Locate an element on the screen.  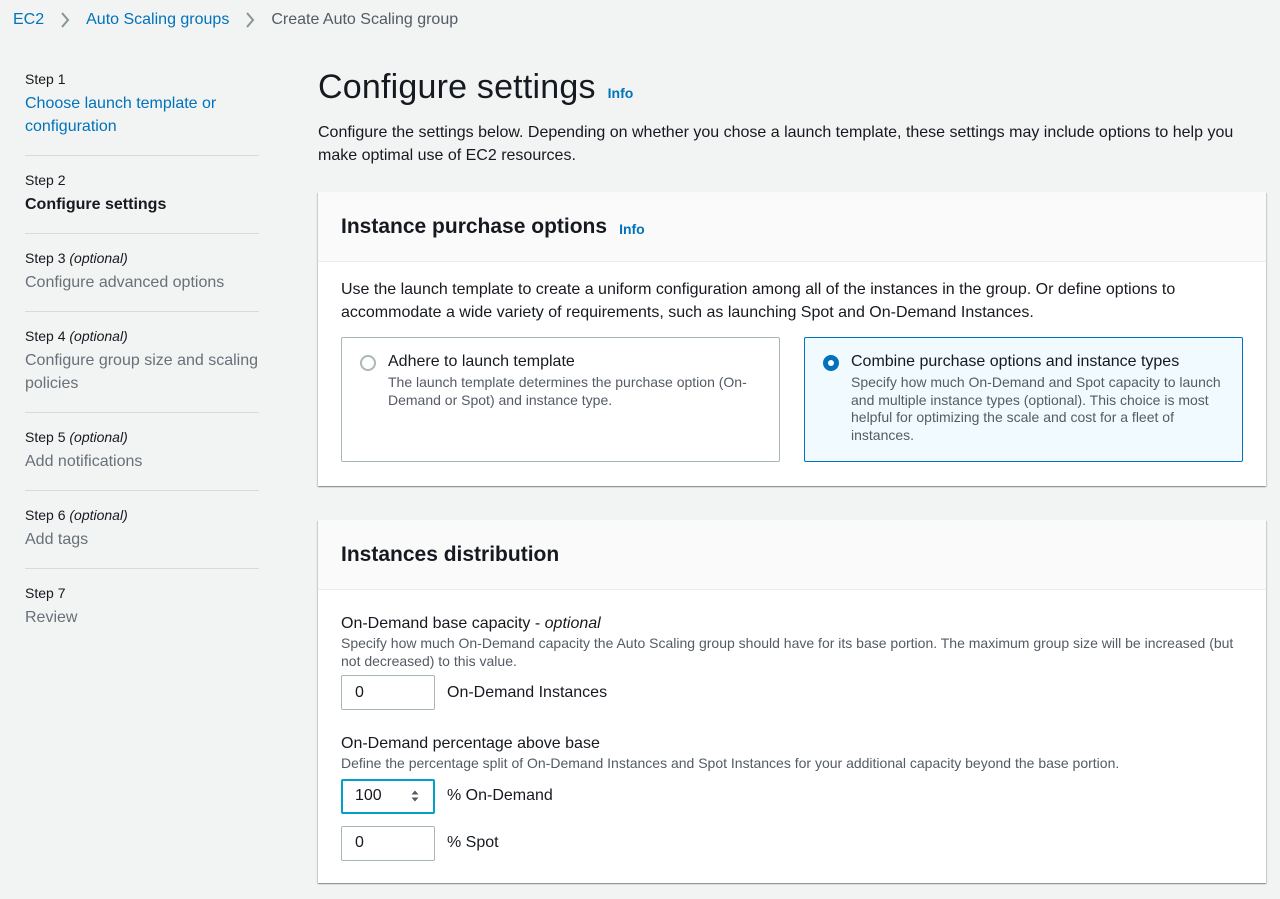
page-title: Configure settings is located at coordinates (457, 87).